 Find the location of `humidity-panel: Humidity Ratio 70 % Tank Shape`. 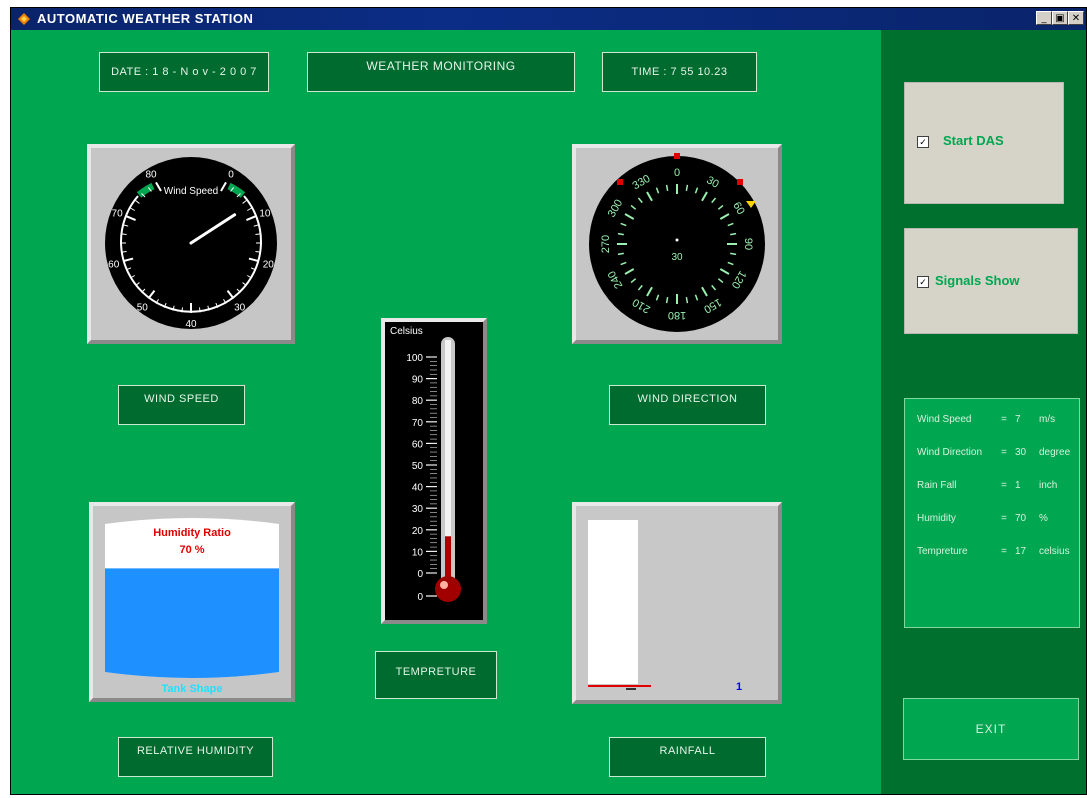

humidity-panel: Humidity Ratio 70 % Tank Shape is located at coordinates (192, 602).